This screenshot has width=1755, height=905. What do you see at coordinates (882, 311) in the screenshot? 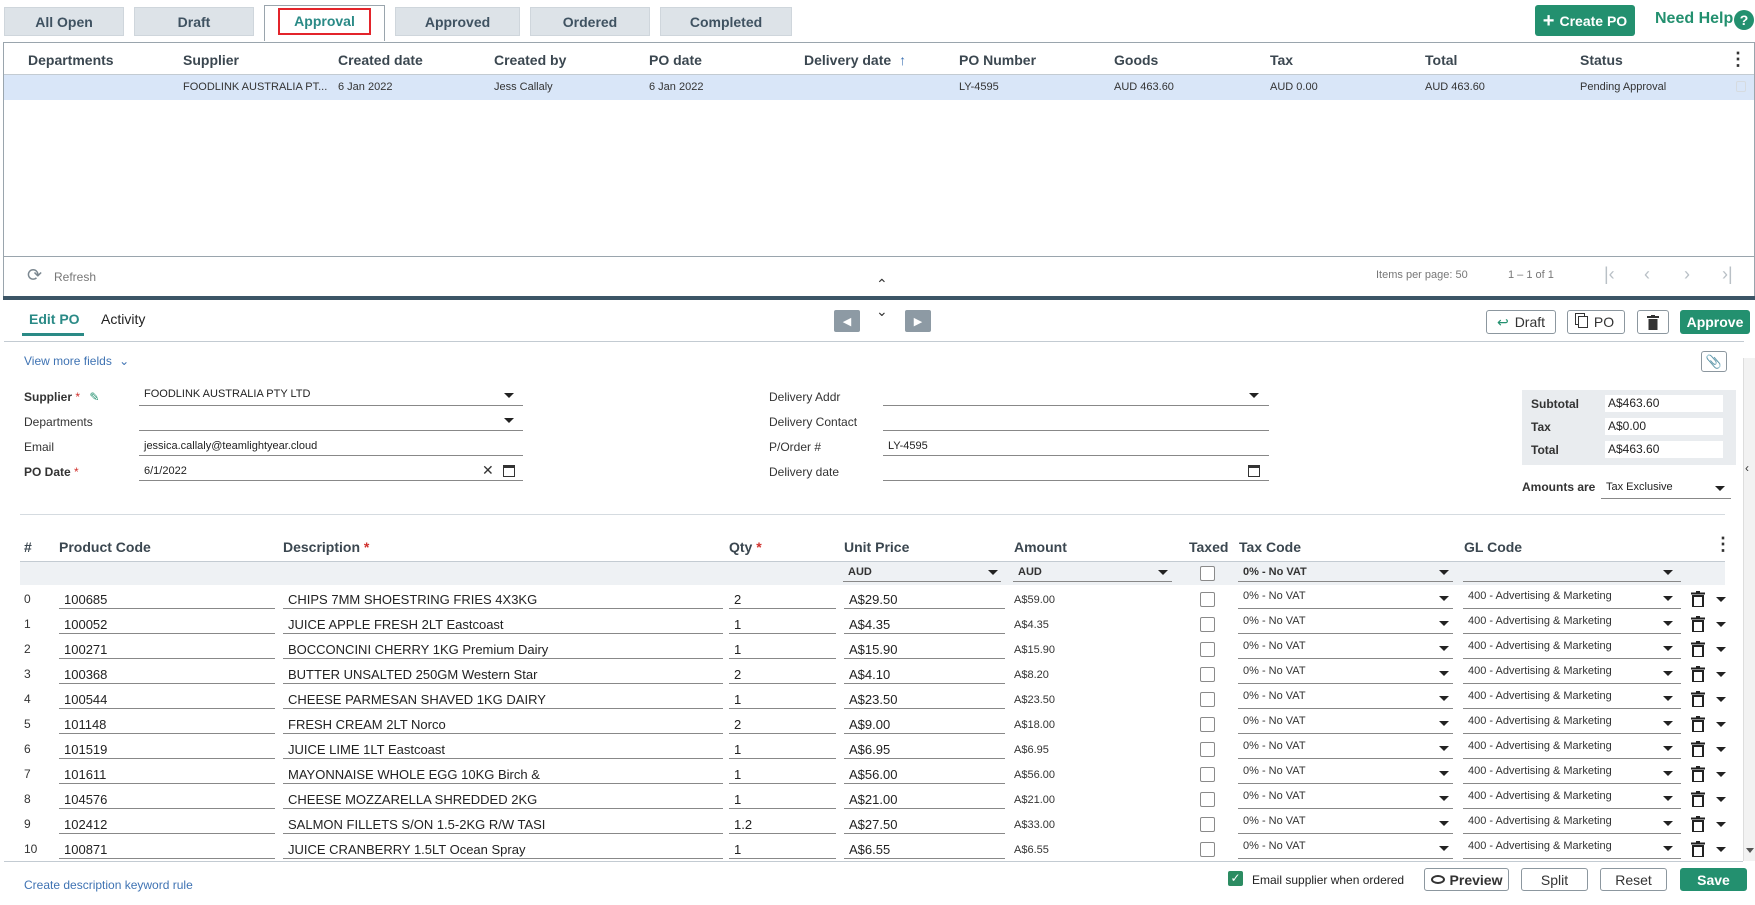
I see `chevron-down-icon: ⌄` at bounding box center [882, 311].